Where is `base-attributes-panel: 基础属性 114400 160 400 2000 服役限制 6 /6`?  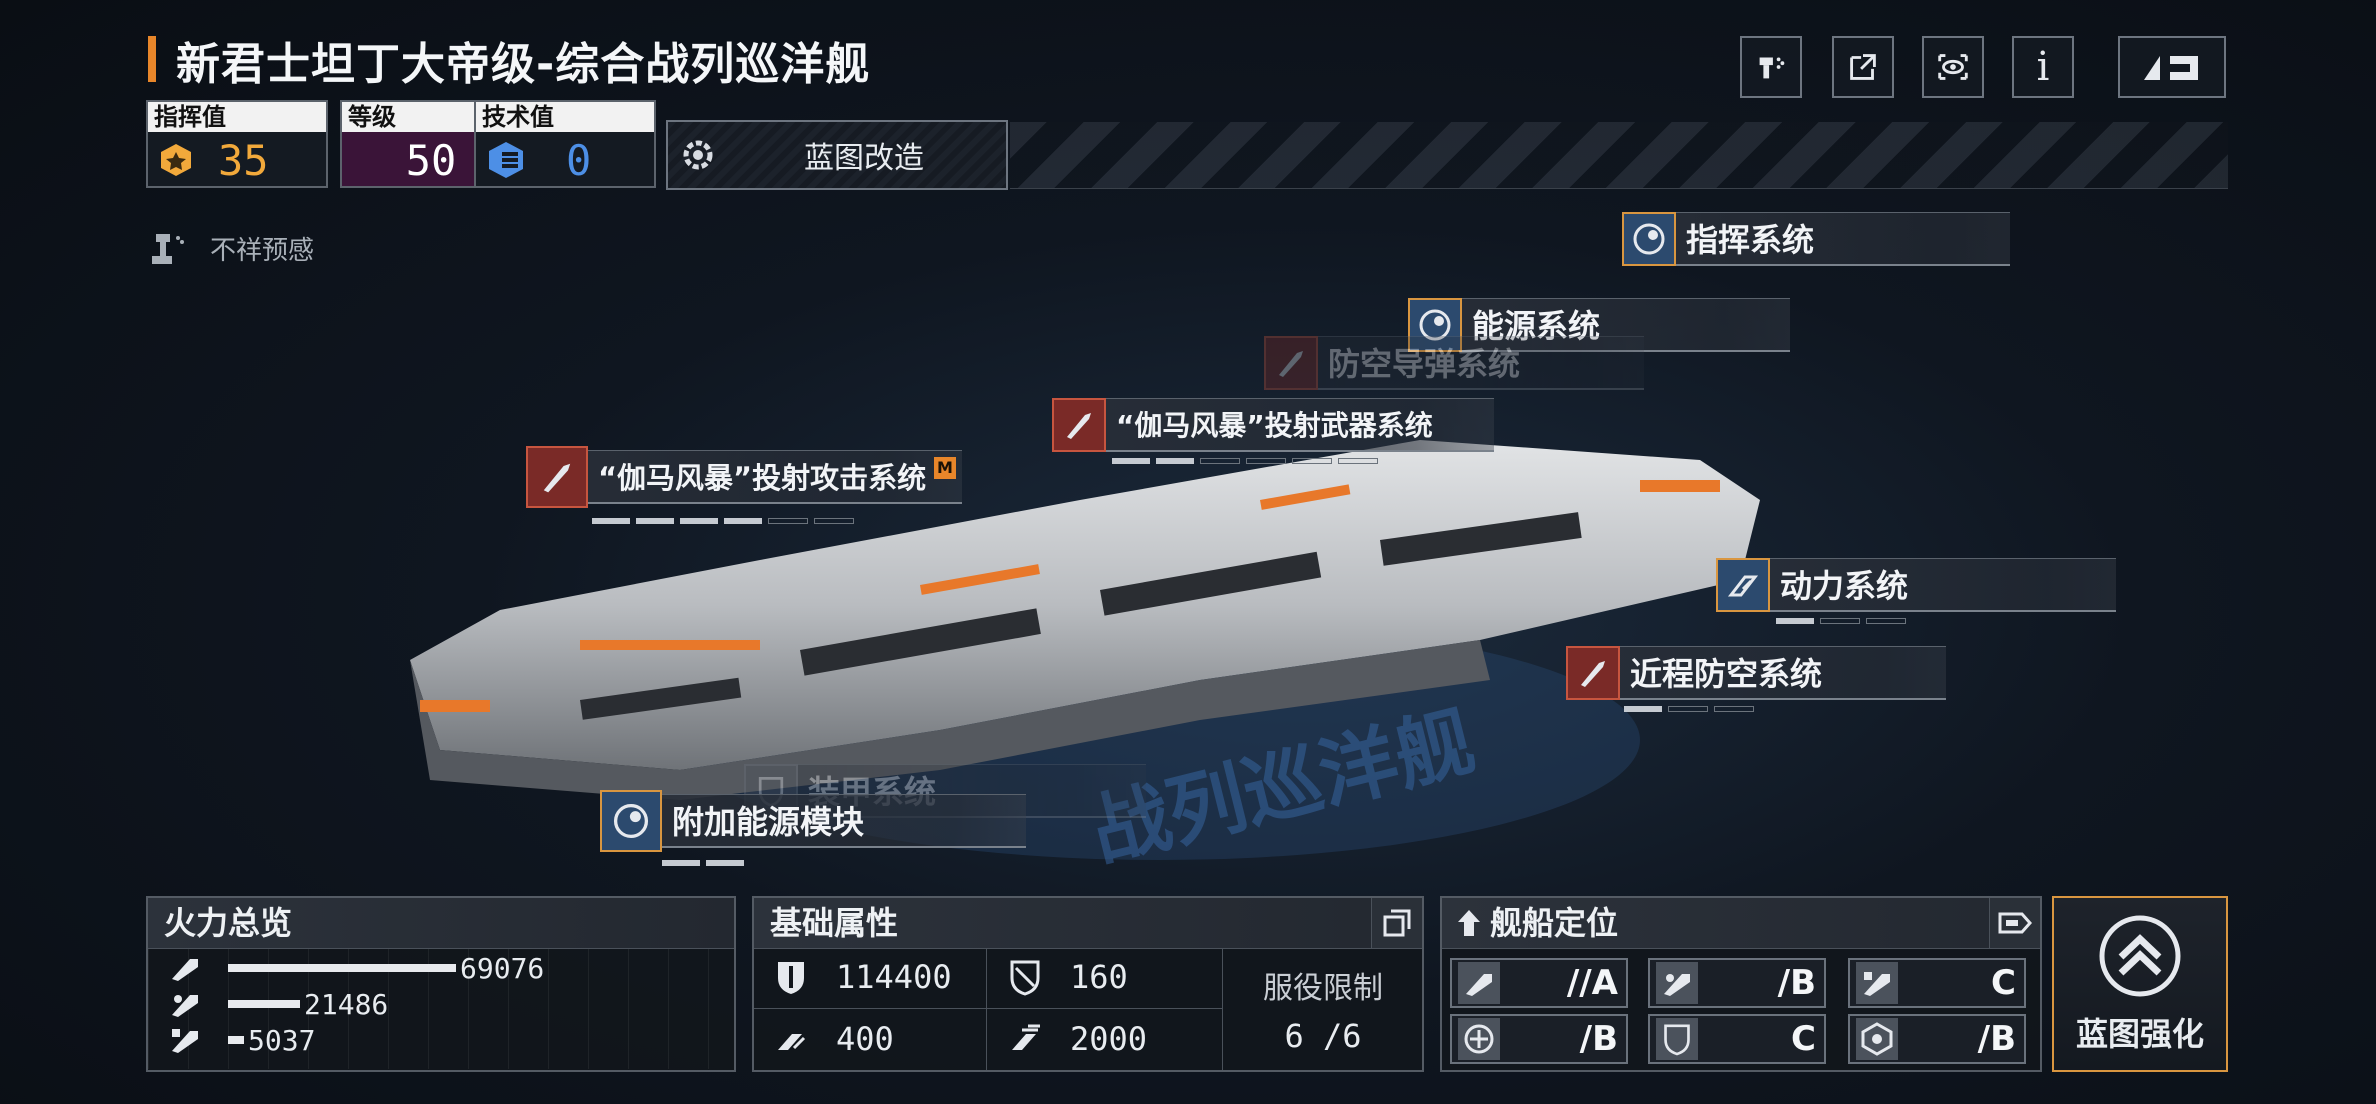
base-attributes-panel: 基础属性 114400 160 400 2000 服役限制 6 /6 is located at coordinates (1088, 984).